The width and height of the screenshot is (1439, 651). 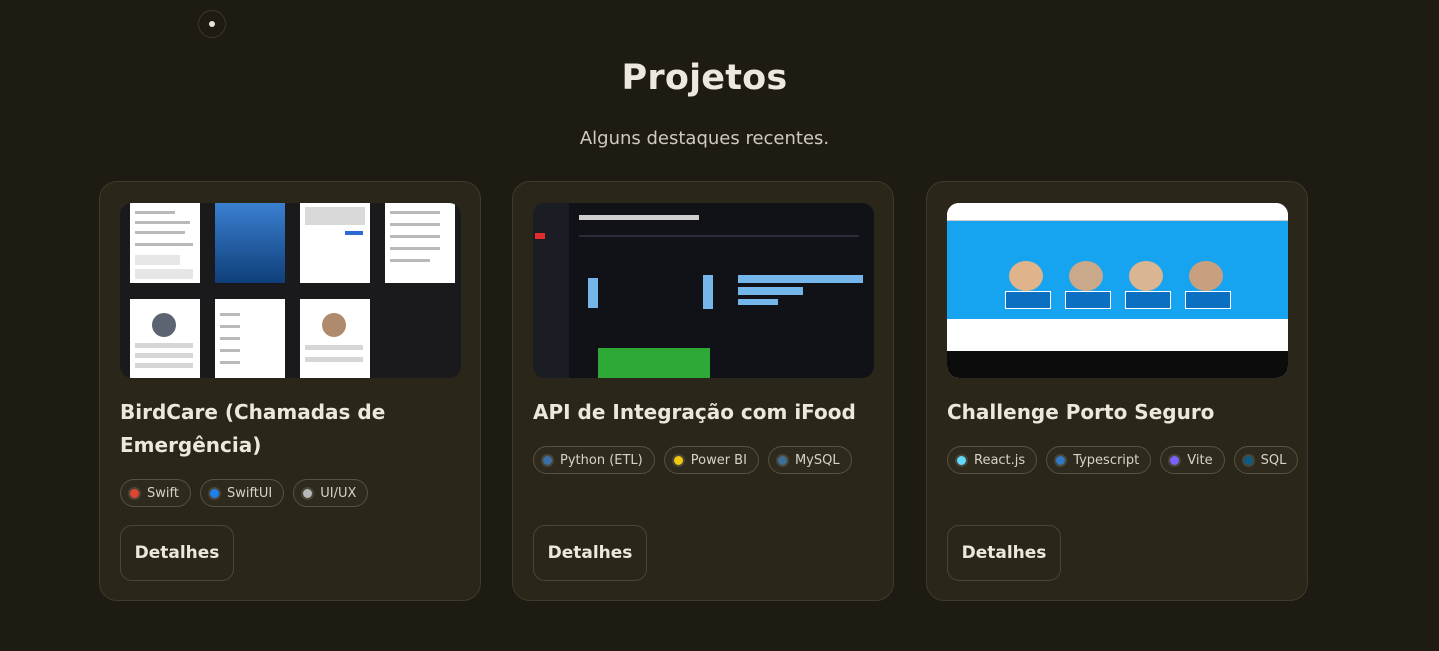 I want to click on project-title: BirdCare (Chamadas de Emergência), so click(x=253, y=428).